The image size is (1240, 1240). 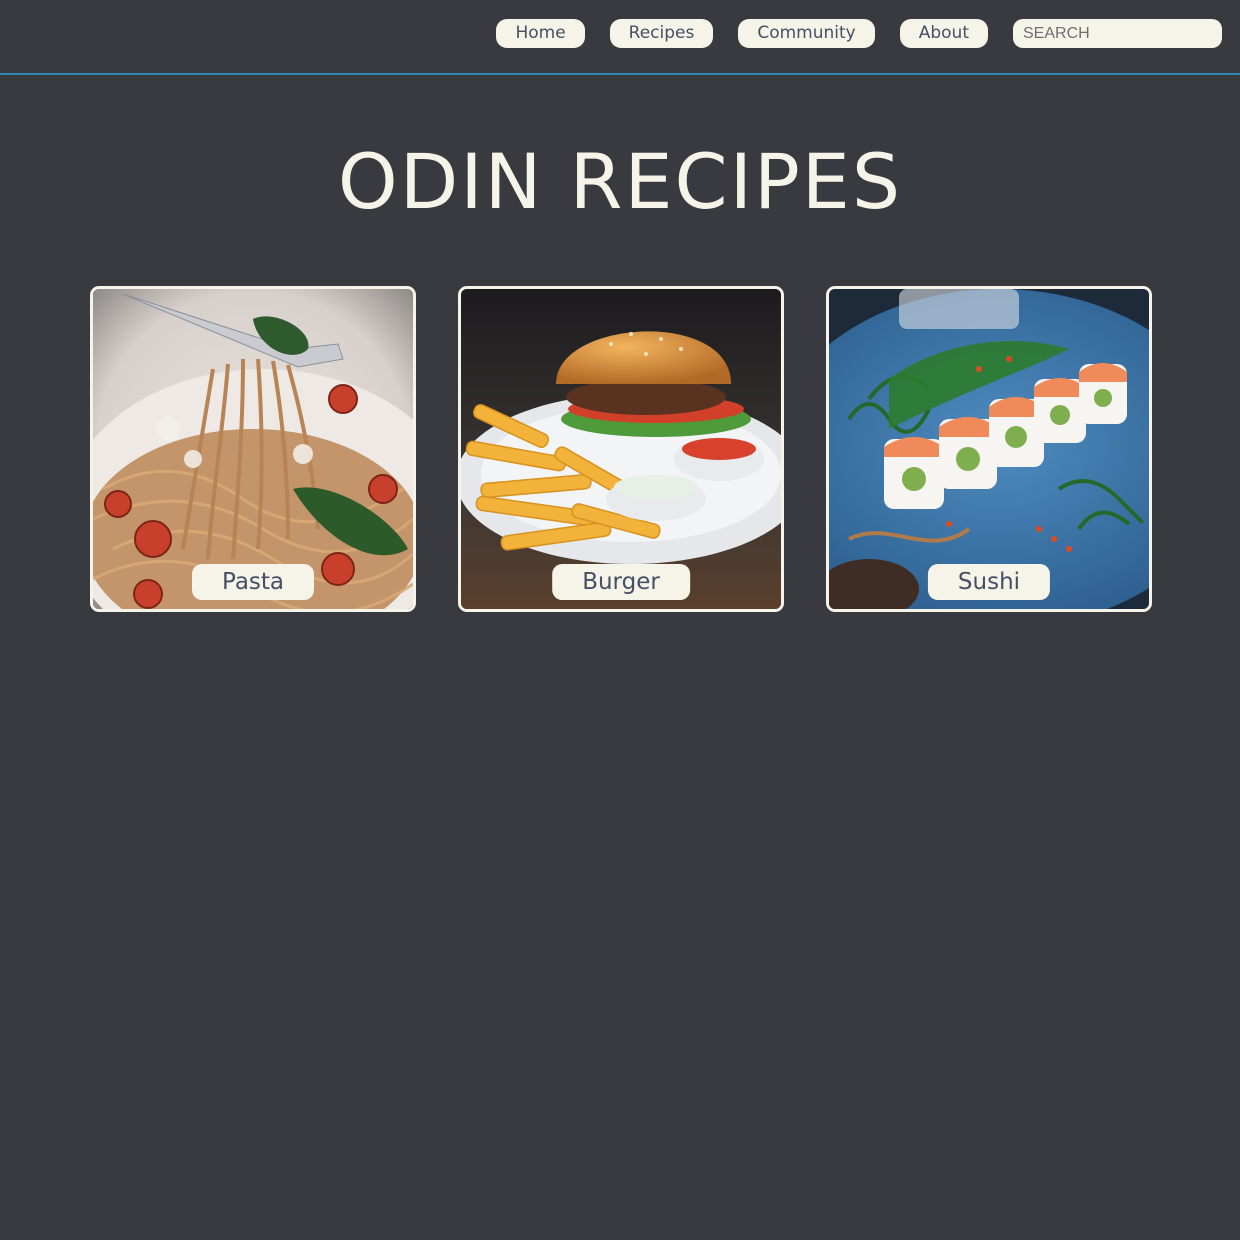 I want to click on recipe-label-burger: Burger, so click(x=621, y=582).